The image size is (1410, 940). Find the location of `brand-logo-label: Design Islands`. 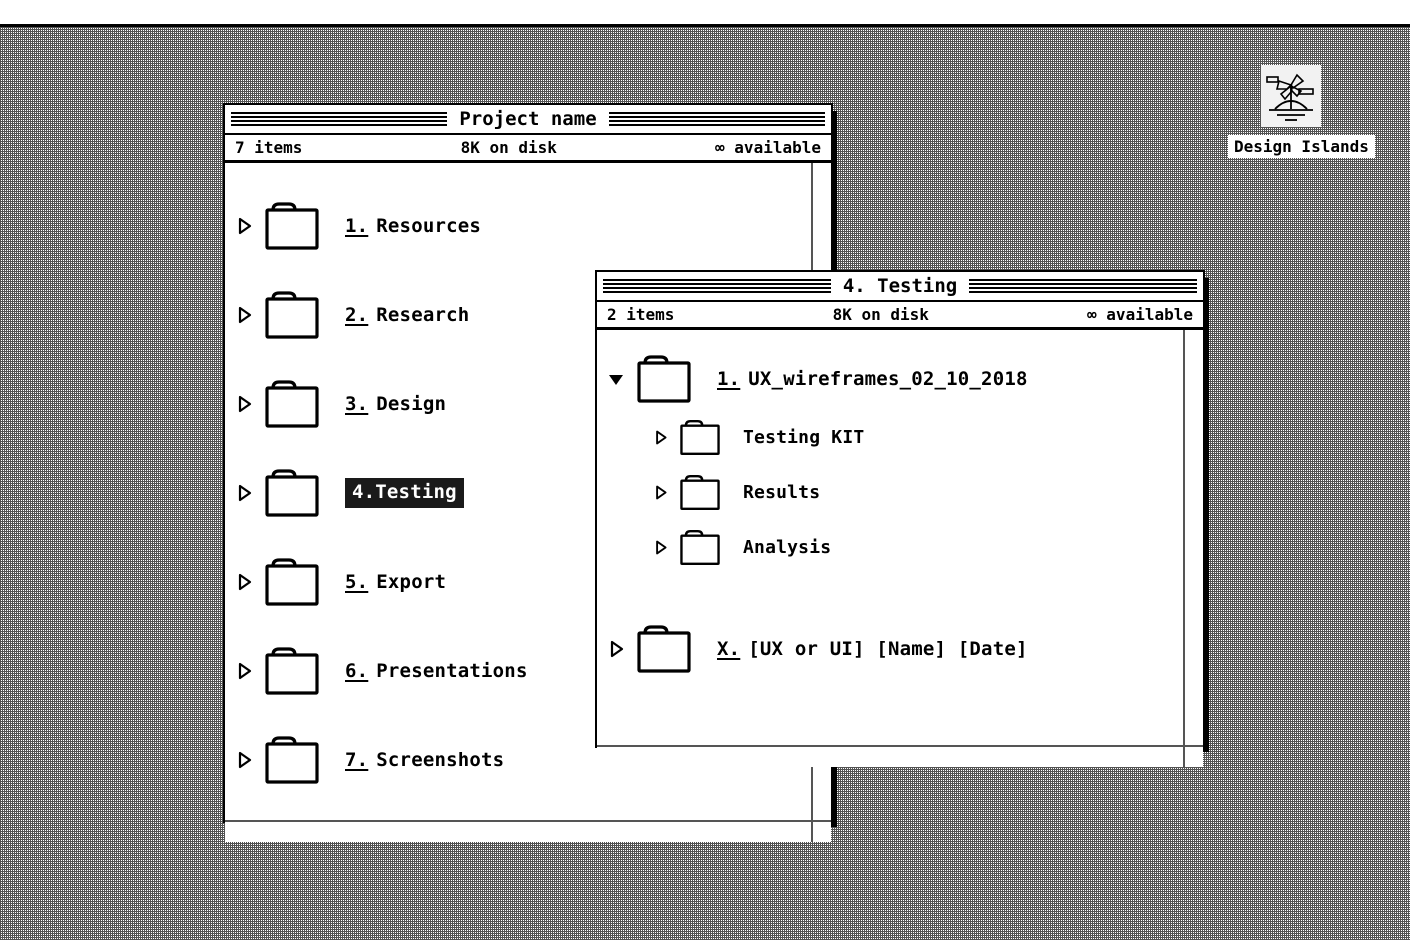

brand-logo-label: Design Islands is located at coordinates (1301, 146).